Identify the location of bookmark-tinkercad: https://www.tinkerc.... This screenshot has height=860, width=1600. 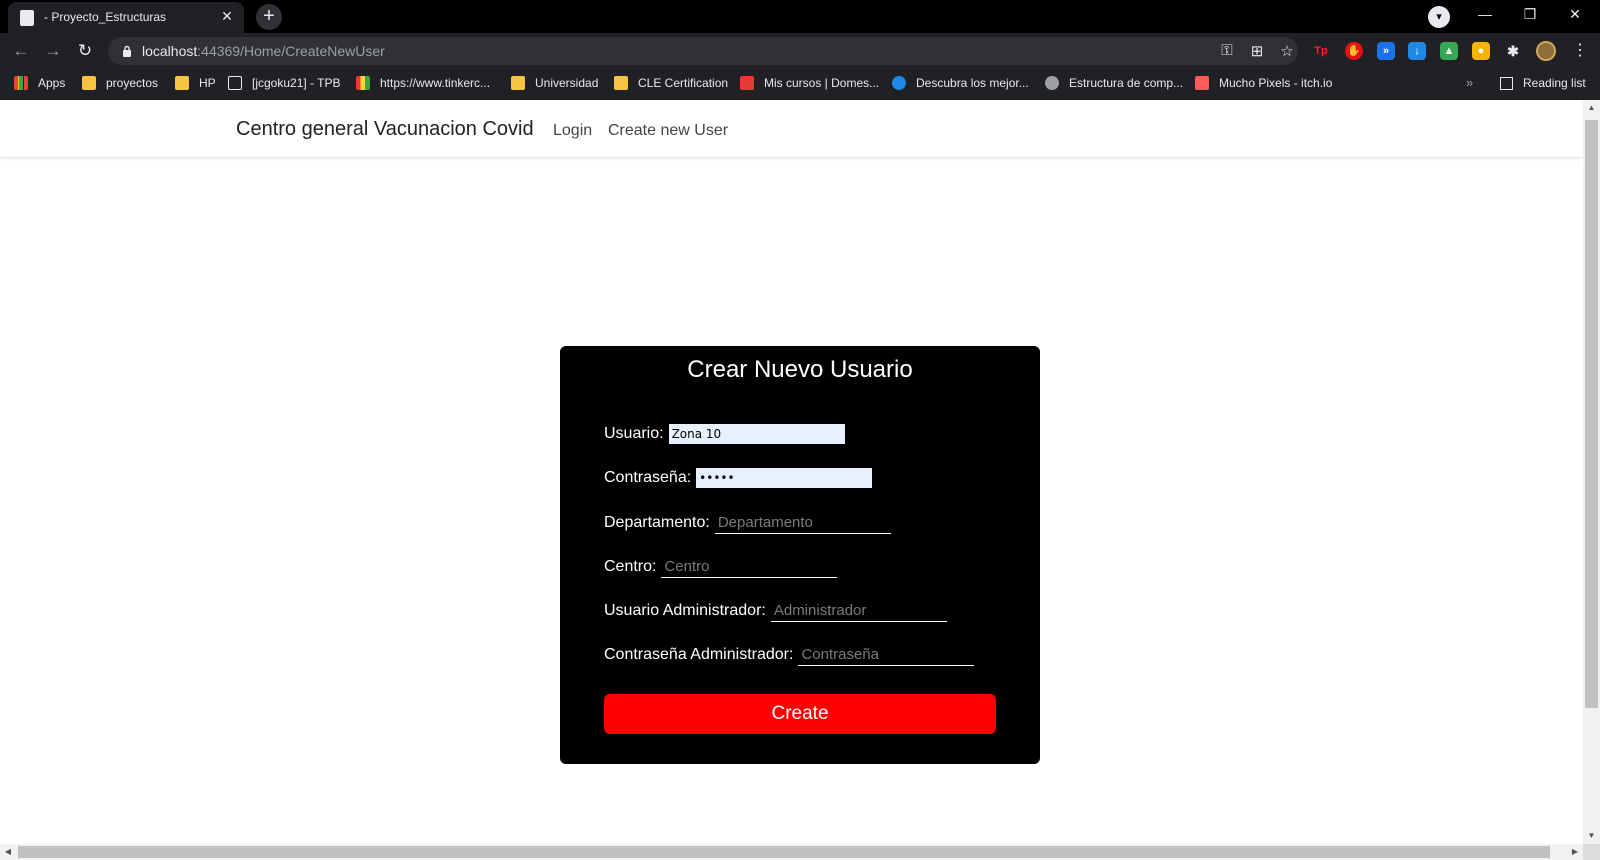
(423, 83).